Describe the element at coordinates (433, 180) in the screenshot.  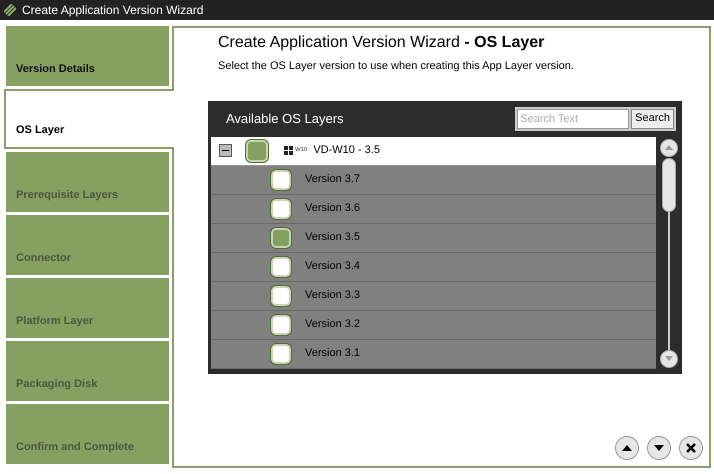
I see `version-row: Version 3.7` at that location.